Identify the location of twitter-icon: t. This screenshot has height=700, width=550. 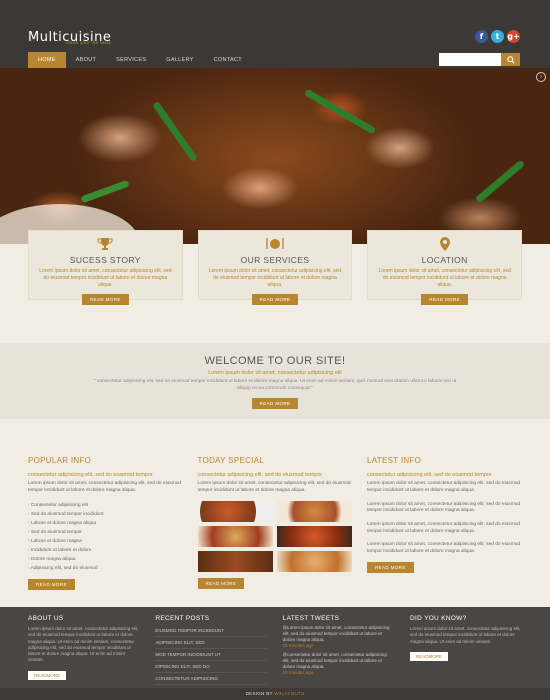
(497, 36).